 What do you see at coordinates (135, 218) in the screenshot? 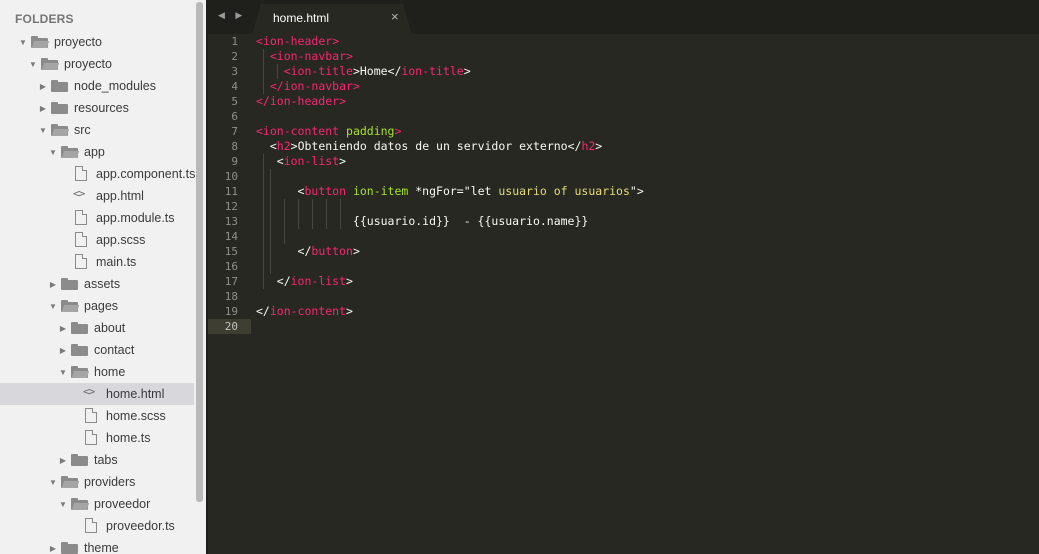
I see `tree-item-label: app.module.ts` at bounding box center [135, 218].